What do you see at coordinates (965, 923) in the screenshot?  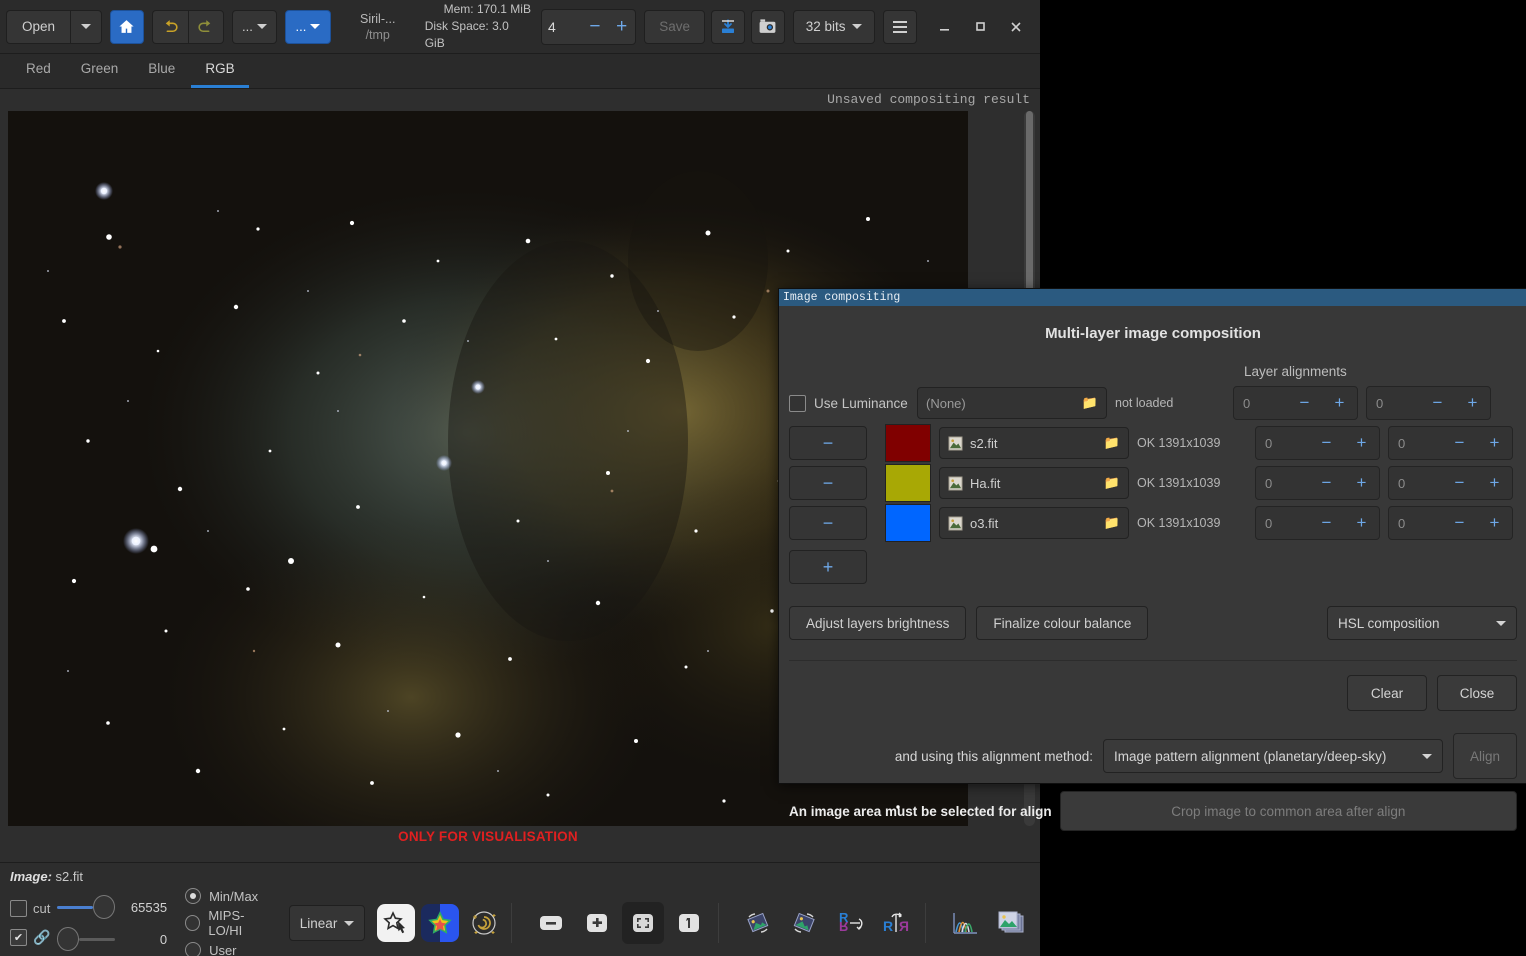 I see `histogram-button` at bounding box center [965, 923].